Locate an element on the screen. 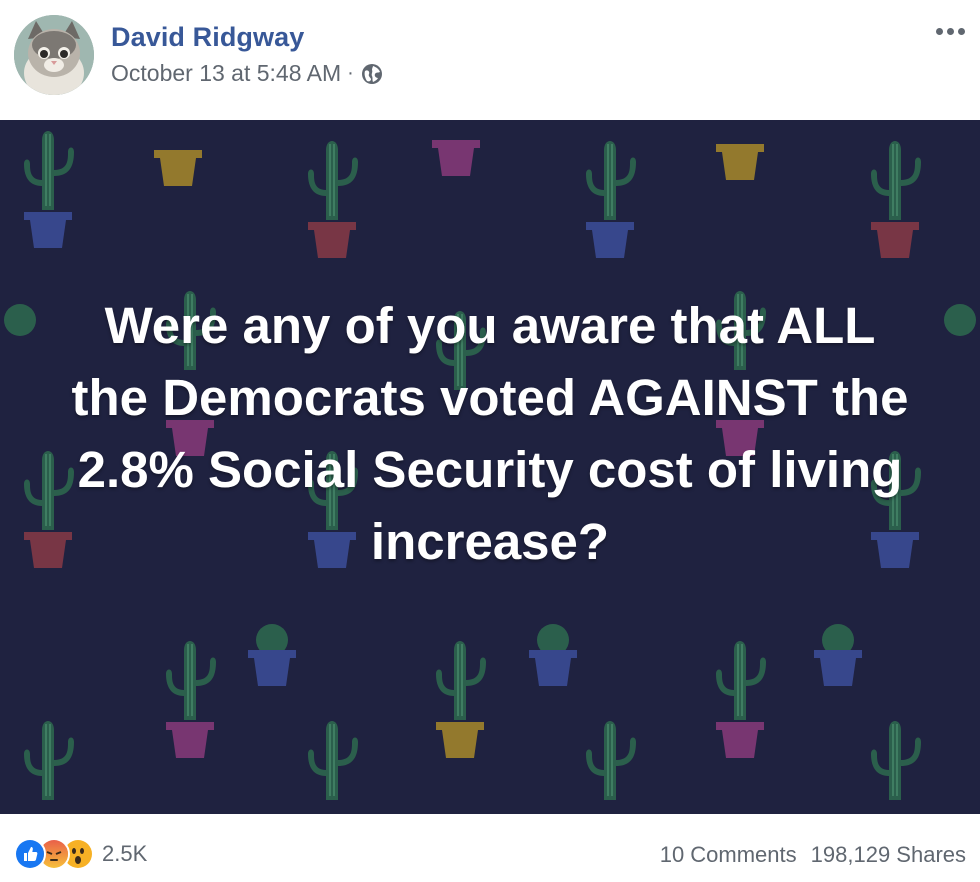 The width and height of the screenshot is (980, 882). engagement-stats: 10 Comments 198,129 Shares is located at coordinates (813, 855).